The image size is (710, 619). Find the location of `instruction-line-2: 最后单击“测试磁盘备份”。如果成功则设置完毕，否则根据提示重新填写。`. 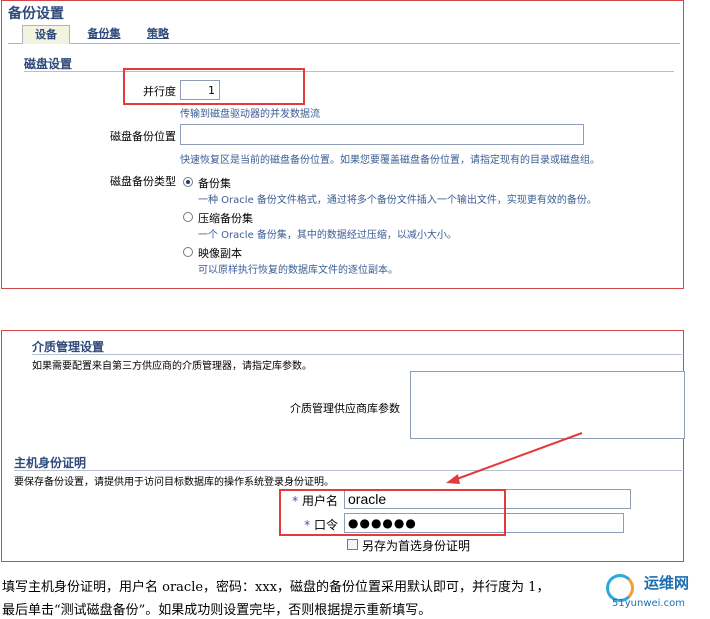

instruction-line-2: 最后单击“测试磁盘备份”。如果成功则设置完毕，否则根据提示重新填写。 is located at coordinates (217, 610).